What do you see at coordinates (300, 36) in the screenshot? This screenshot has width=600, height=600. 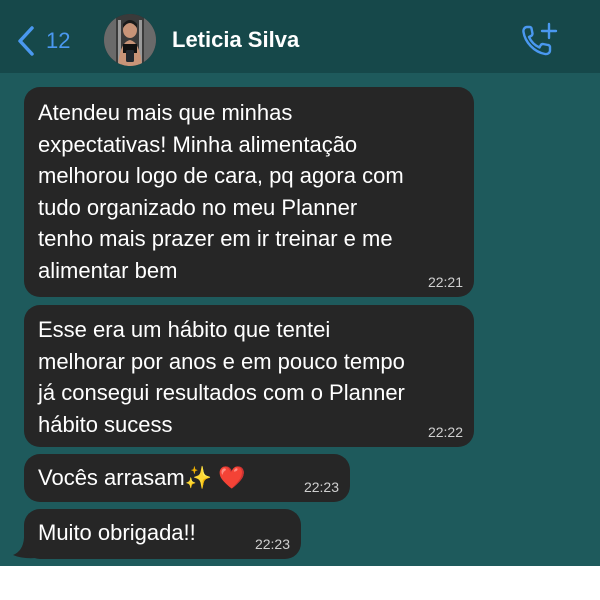 I see `chat-header: 12 Leticia Silva` at bounding box center [300, 36].